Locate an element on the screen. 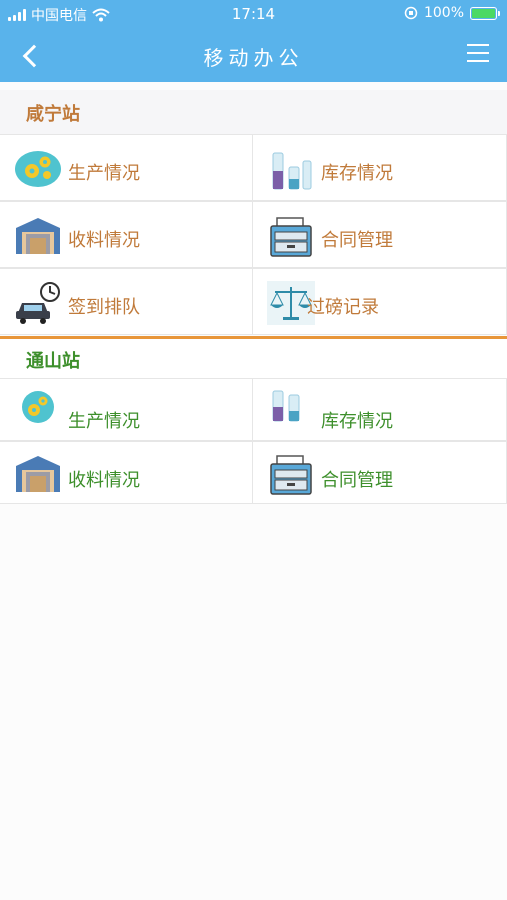 The height and width of the screenshot is (900, 507). app-header: 中国电信 17:14 100% 移动办公 is located at coordinates (253, 41).